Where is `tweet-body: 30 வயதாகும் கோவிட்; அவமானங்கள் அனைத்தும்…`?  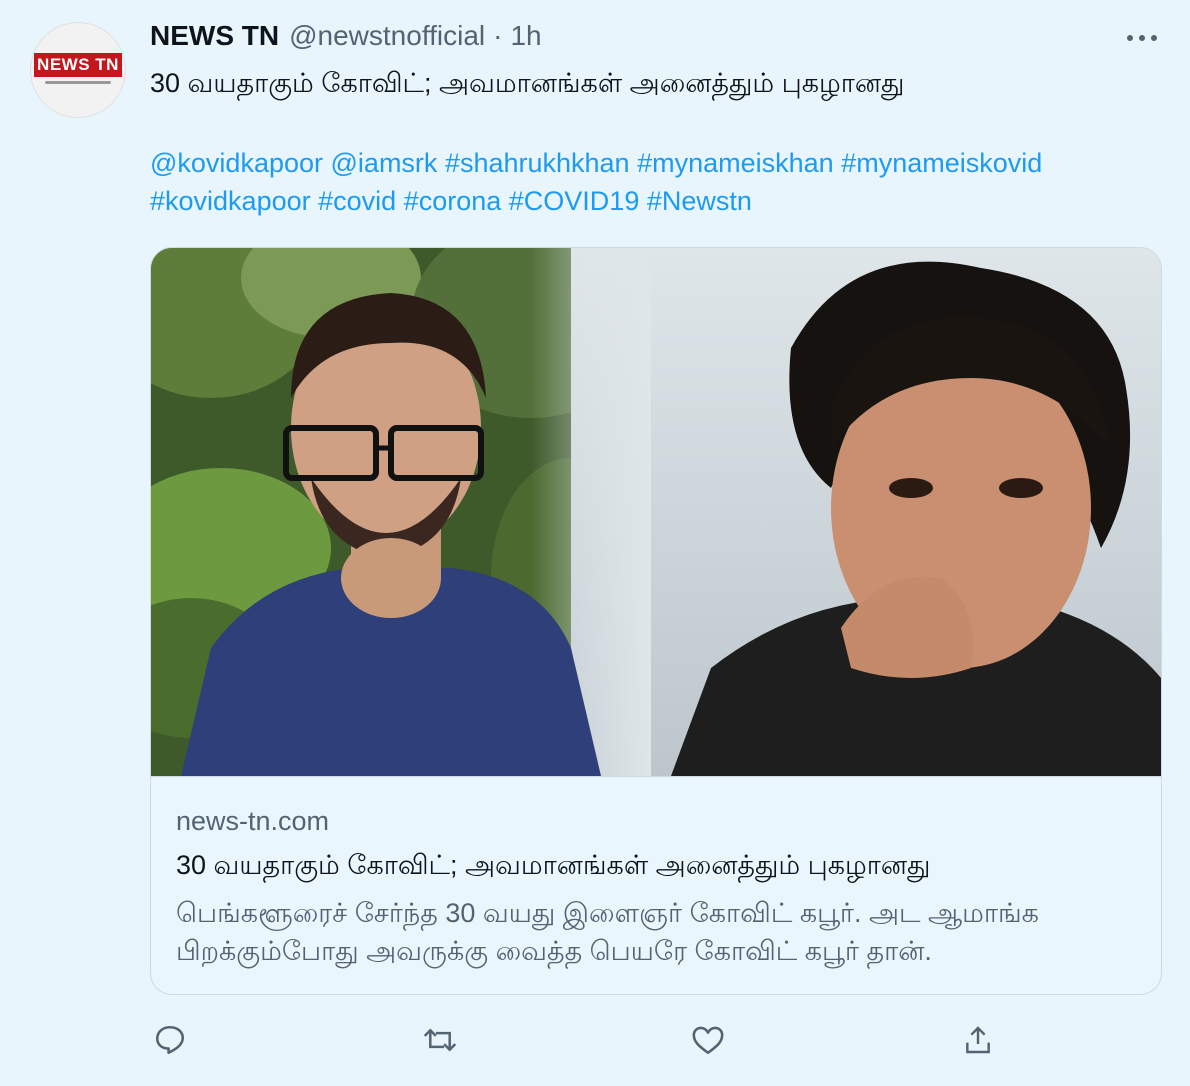
tweet-body: 30 வயதாகும் கோவிட்; அவமானங்கள் அனைத்தும்… is located at coordinates (527, 83).